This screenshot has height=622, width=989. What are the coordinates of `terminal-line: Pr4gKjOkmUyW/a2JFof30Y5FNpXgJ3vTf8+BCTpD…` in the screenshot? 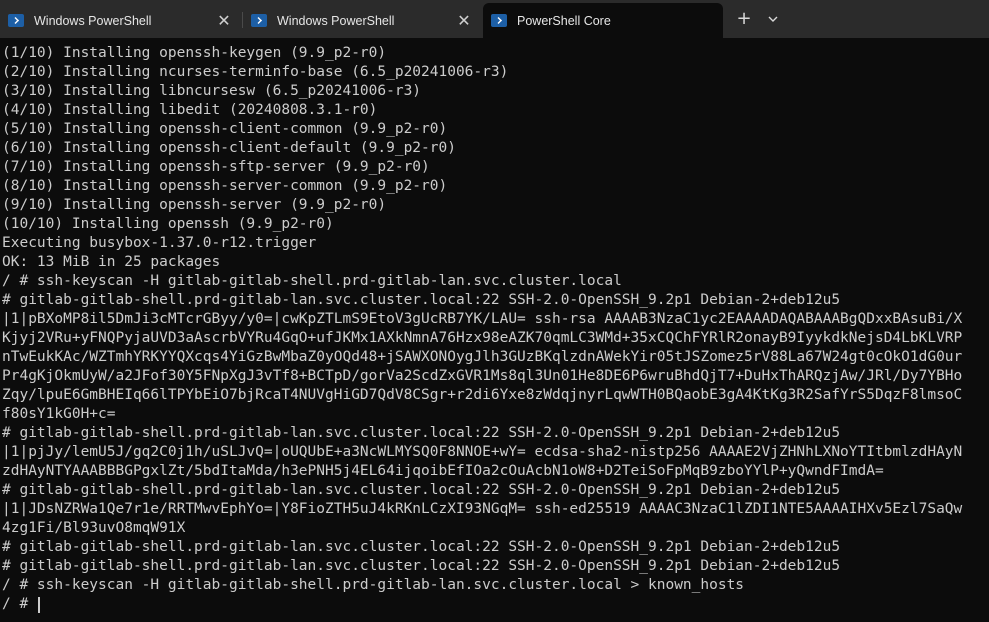 It's located at (482, 376).